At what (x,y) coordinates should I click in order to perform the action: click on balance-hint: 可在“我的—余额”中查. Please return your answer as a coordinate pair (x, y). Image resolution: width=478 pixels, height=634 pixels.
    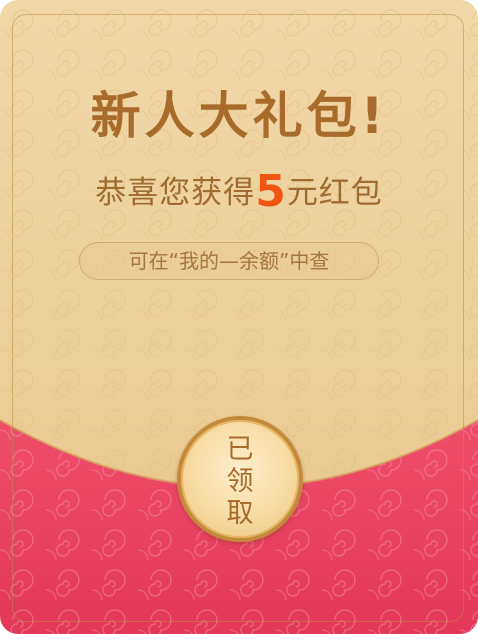
    Looking at the image, I should click on (229, 261).